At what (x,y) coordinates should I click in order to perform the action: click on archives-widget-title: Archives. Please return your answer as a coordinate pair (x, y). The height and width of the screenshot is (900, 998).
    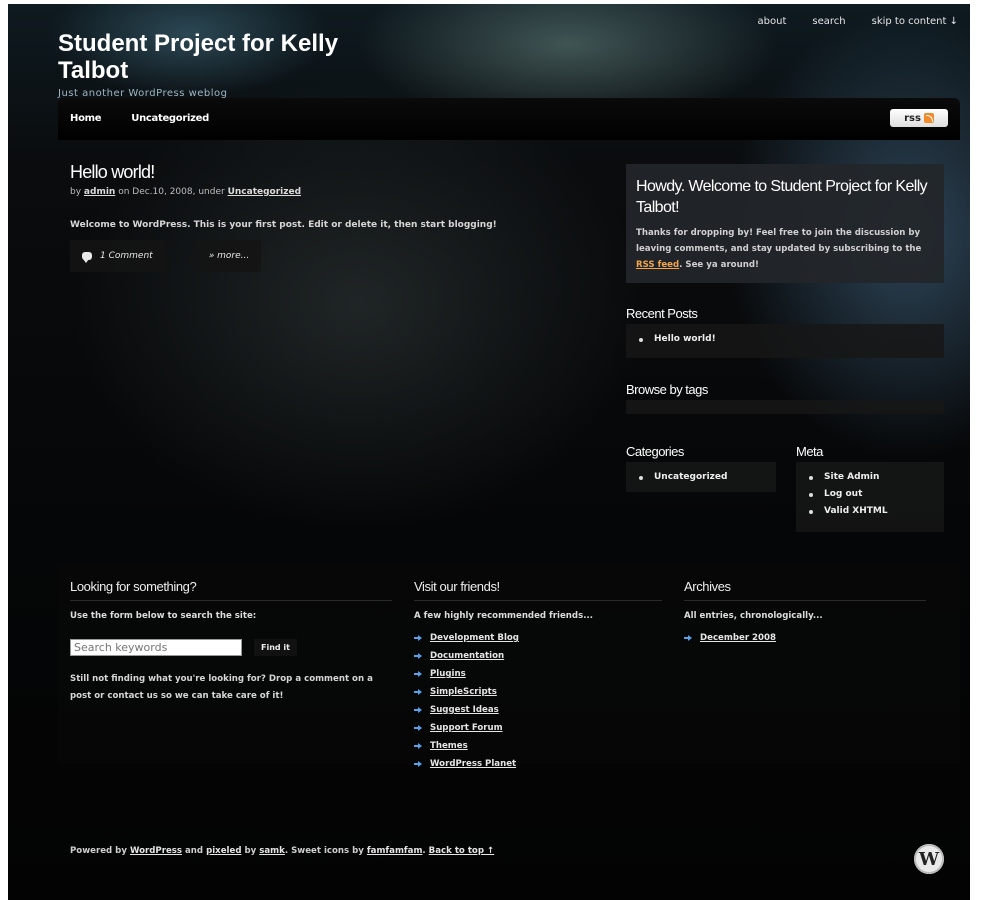
    Looking at the image, I should click on (805, 590).